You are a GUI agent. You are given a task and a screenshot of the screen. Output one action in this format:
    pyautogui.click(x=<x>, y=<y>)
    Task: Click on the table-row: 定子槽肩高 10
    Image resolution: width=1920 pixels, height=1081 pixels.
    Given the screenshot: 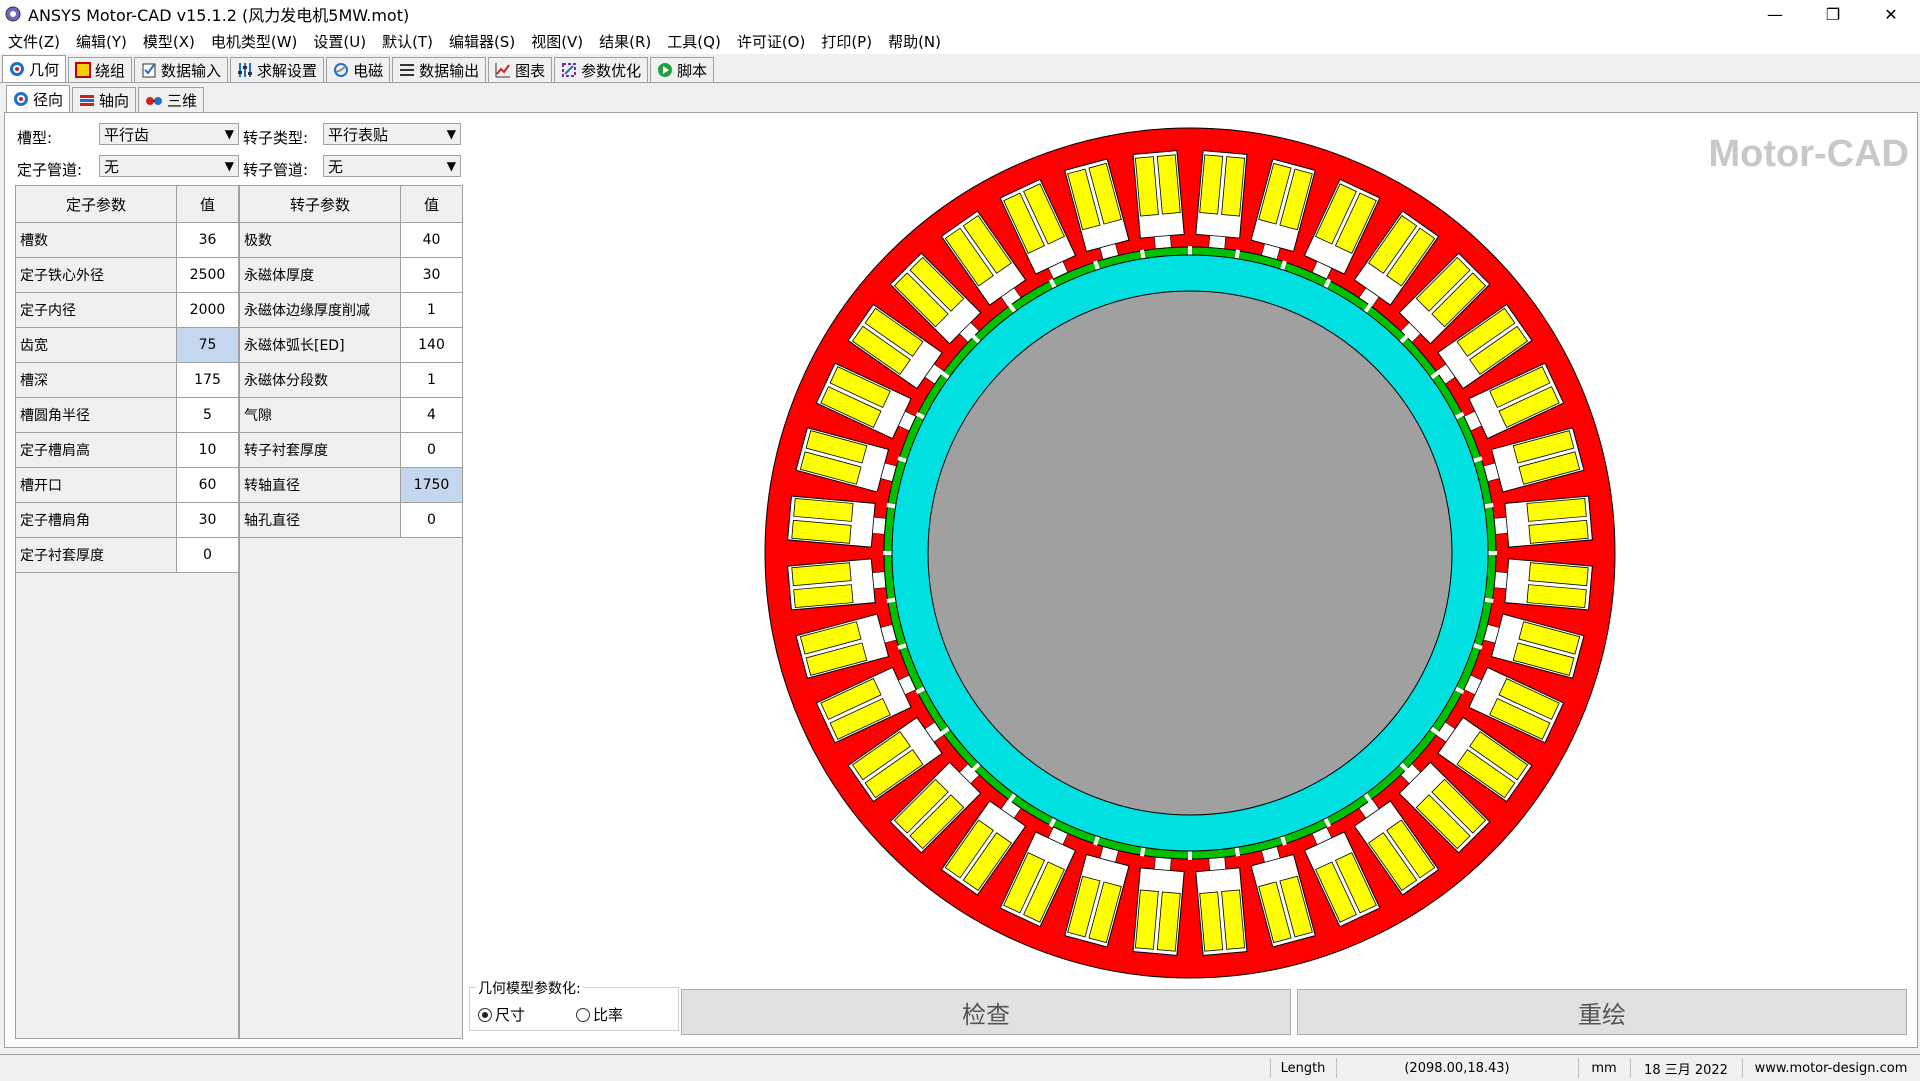 What is the action you would take?
    pyautogui.click(x=127, y=450)
    